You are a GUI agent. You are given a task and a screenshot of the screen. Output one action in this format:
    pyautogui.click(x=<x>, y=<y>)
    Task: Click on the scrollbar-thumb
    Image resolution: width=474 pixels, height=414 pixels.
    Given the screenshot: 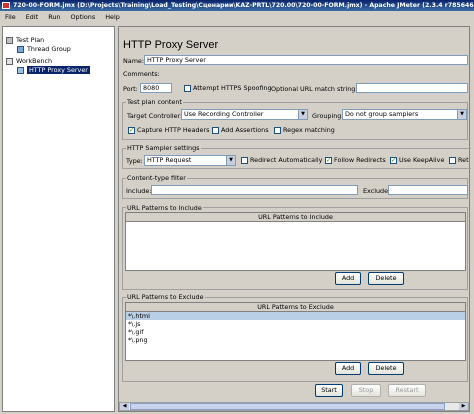 What is the action you would take?
    pyautogui.click(x=287, y=406)
    